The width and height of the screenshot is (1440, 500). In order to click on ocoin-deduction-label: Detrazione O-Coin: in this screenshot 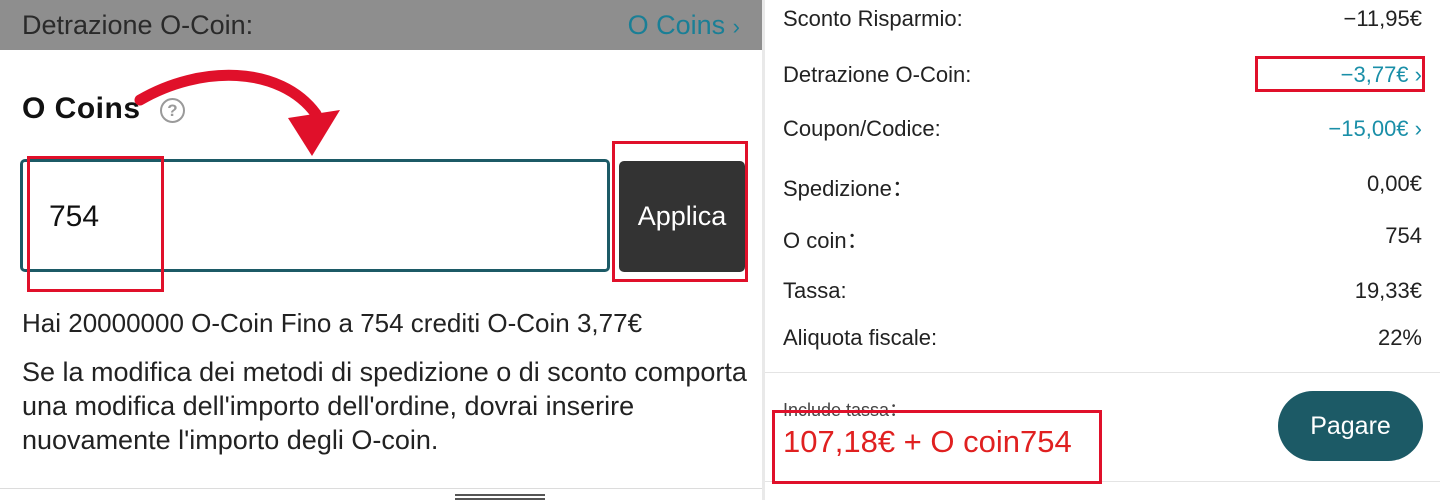, I will do `click(138, 25)`.